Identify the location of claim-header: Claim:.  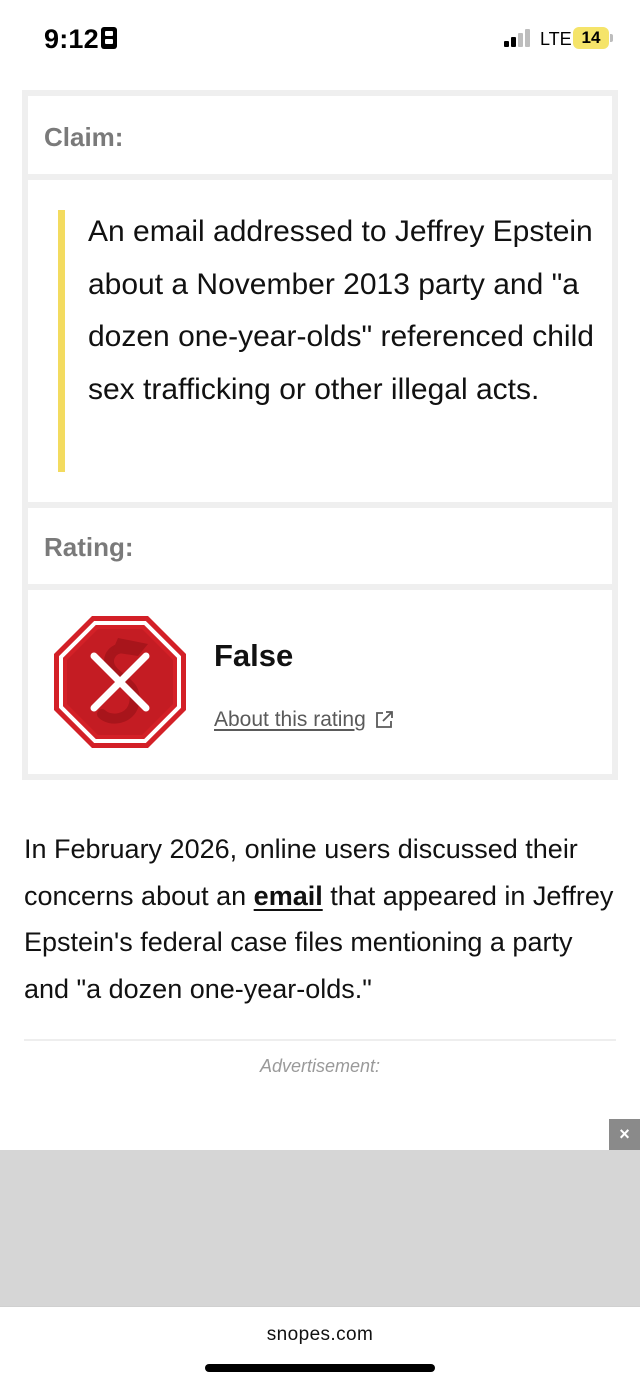
(320, 135).